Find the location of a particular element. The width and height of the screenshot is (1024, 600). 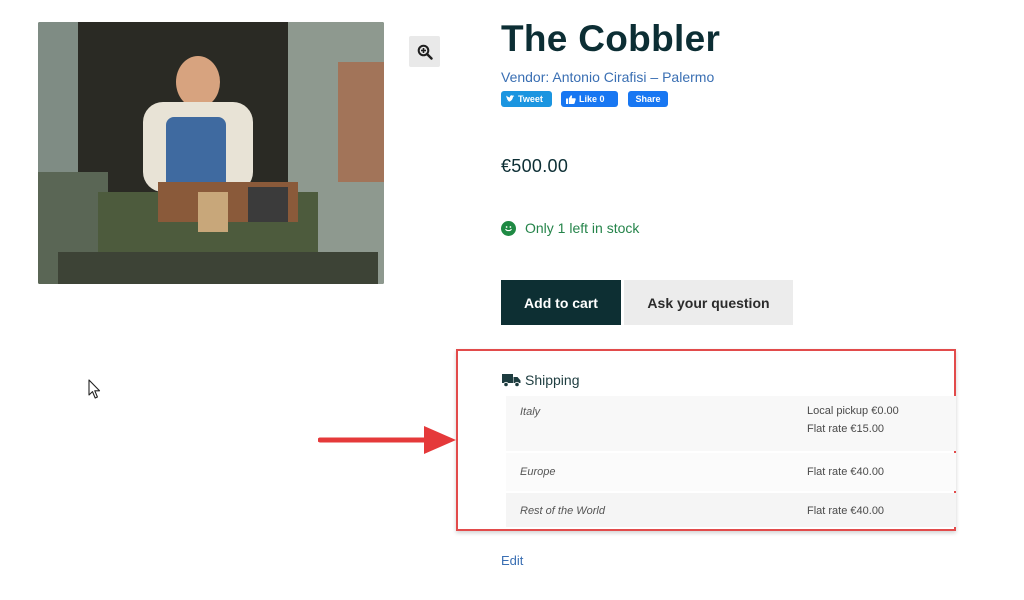

product-title: The Cobbler is located at coordinates (611, 38).